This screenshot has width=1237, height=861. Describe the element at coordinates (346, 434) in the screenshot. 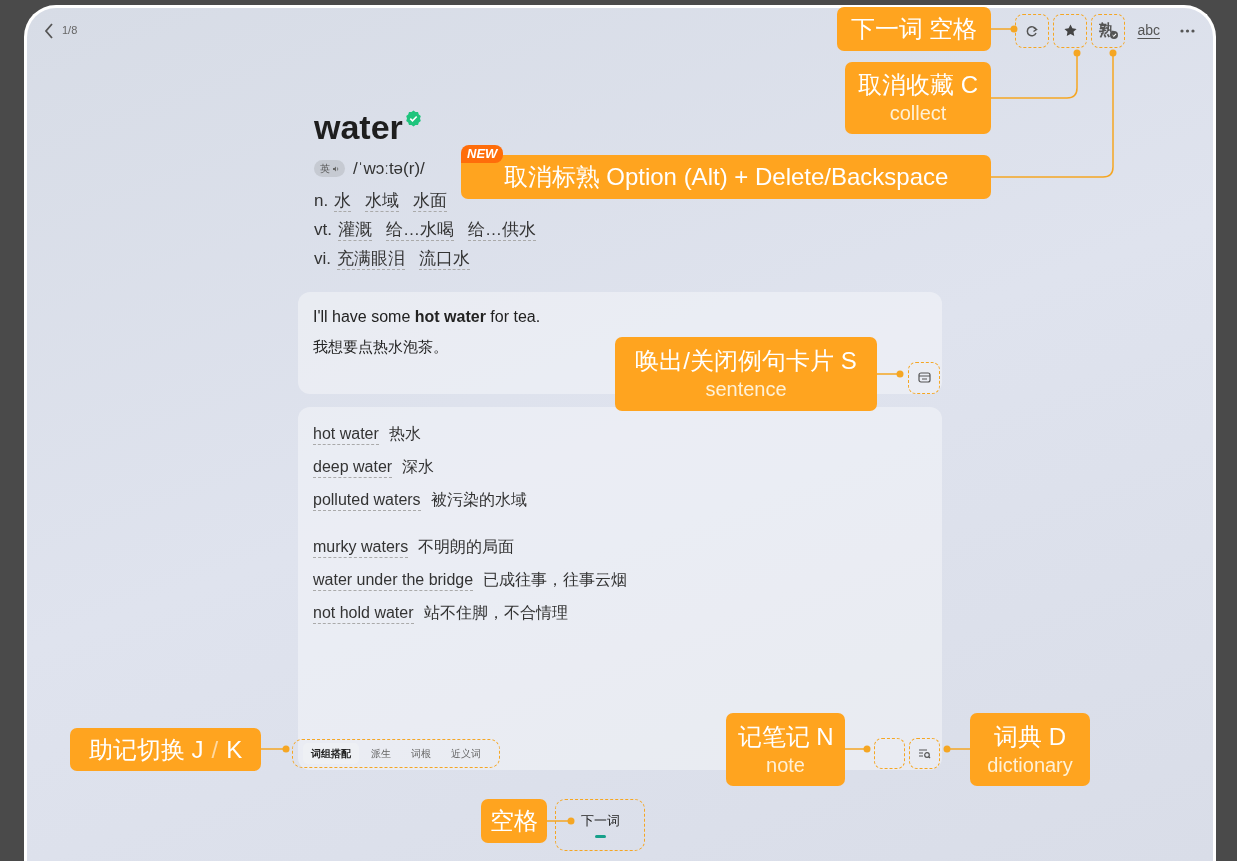

I see `phrase-link: hot water` at that location.